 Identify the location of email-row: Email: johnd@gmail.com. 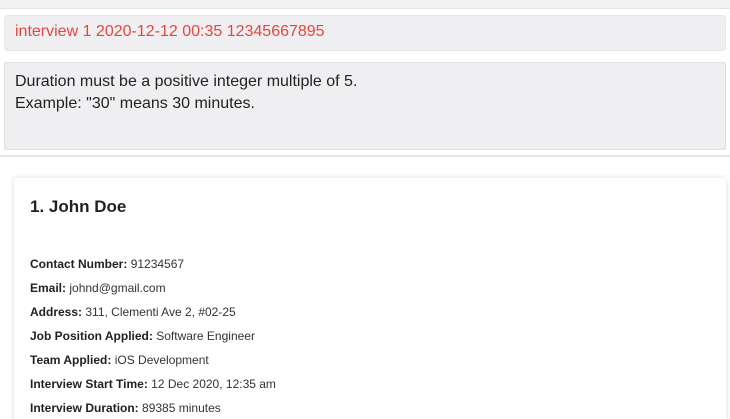
(153, 291).